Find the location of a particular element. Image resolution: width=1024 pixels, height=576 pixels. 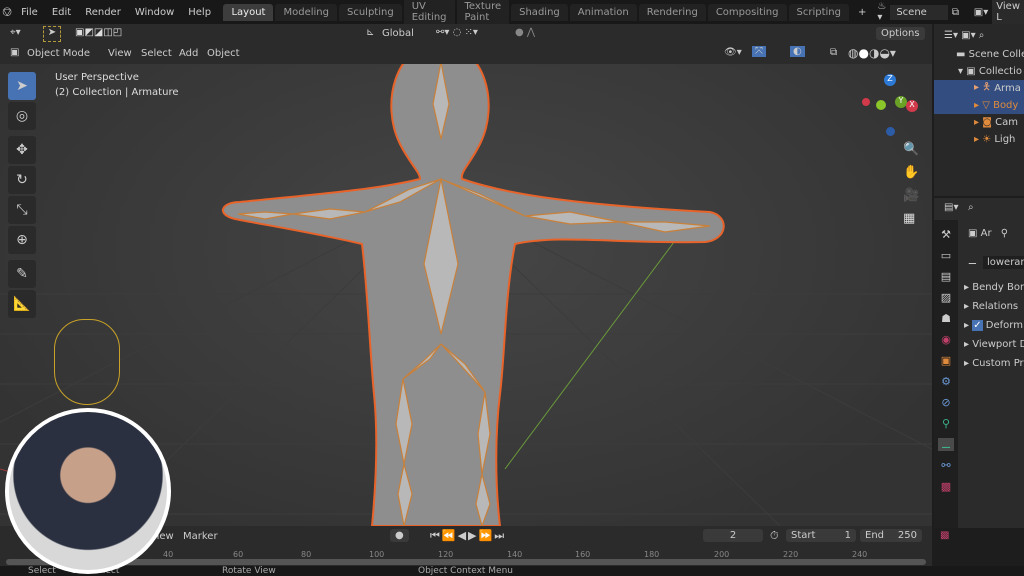

move-tool: ✥ is located at coordinates (22, 150).